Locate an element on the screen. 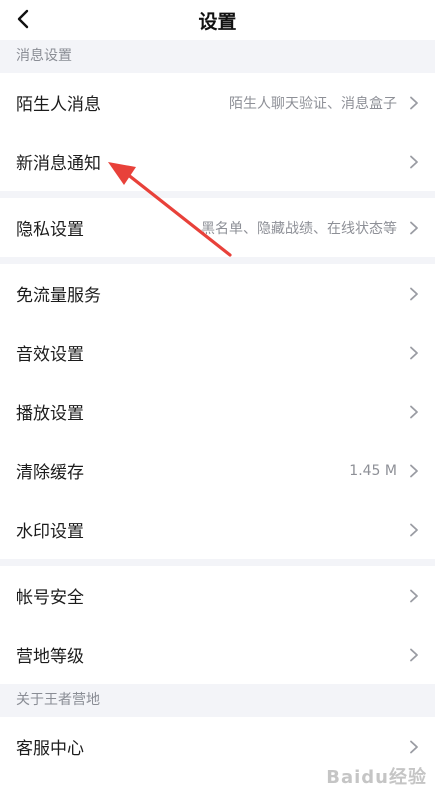  group-message: 陌生人消息 陌生人聊天验证、消息盒子 新消息通知 is located at coordinates (217, 132).